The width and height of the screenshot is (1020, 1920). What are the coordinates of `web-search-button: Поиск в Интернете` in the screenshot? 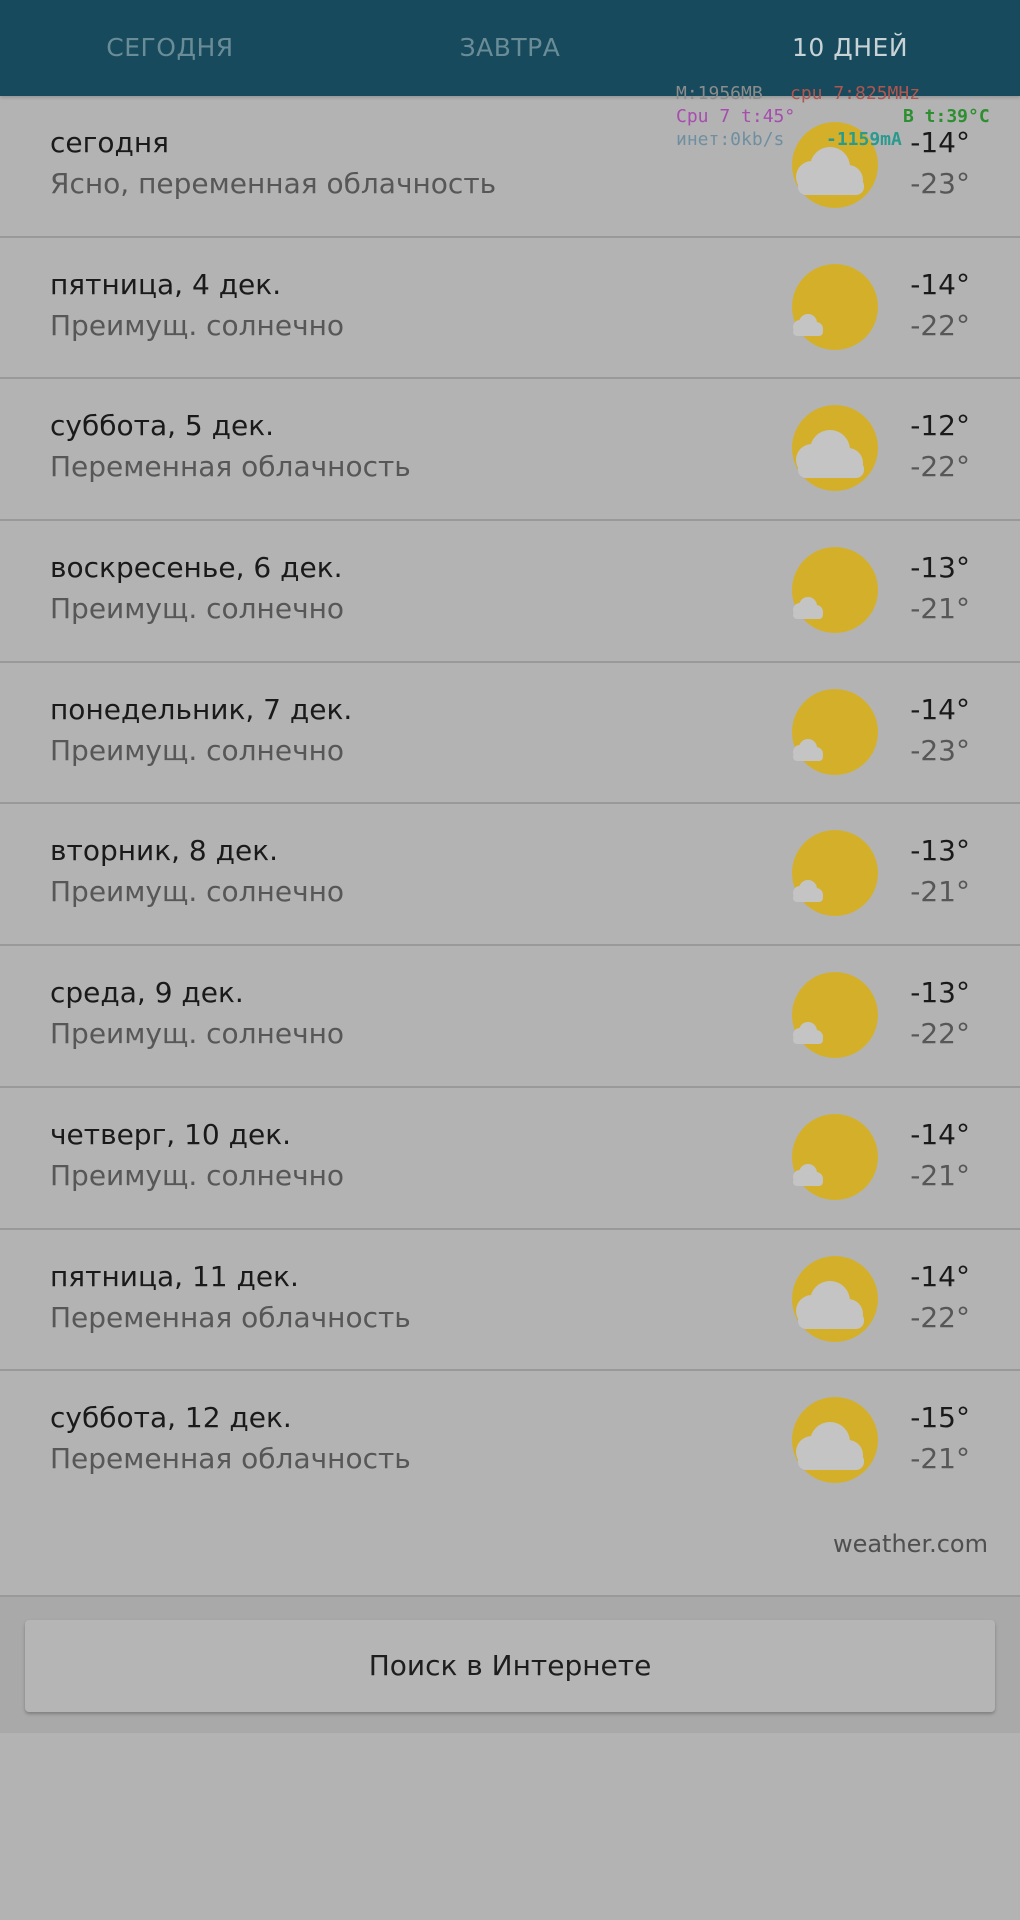 It's located at (510, 1666).